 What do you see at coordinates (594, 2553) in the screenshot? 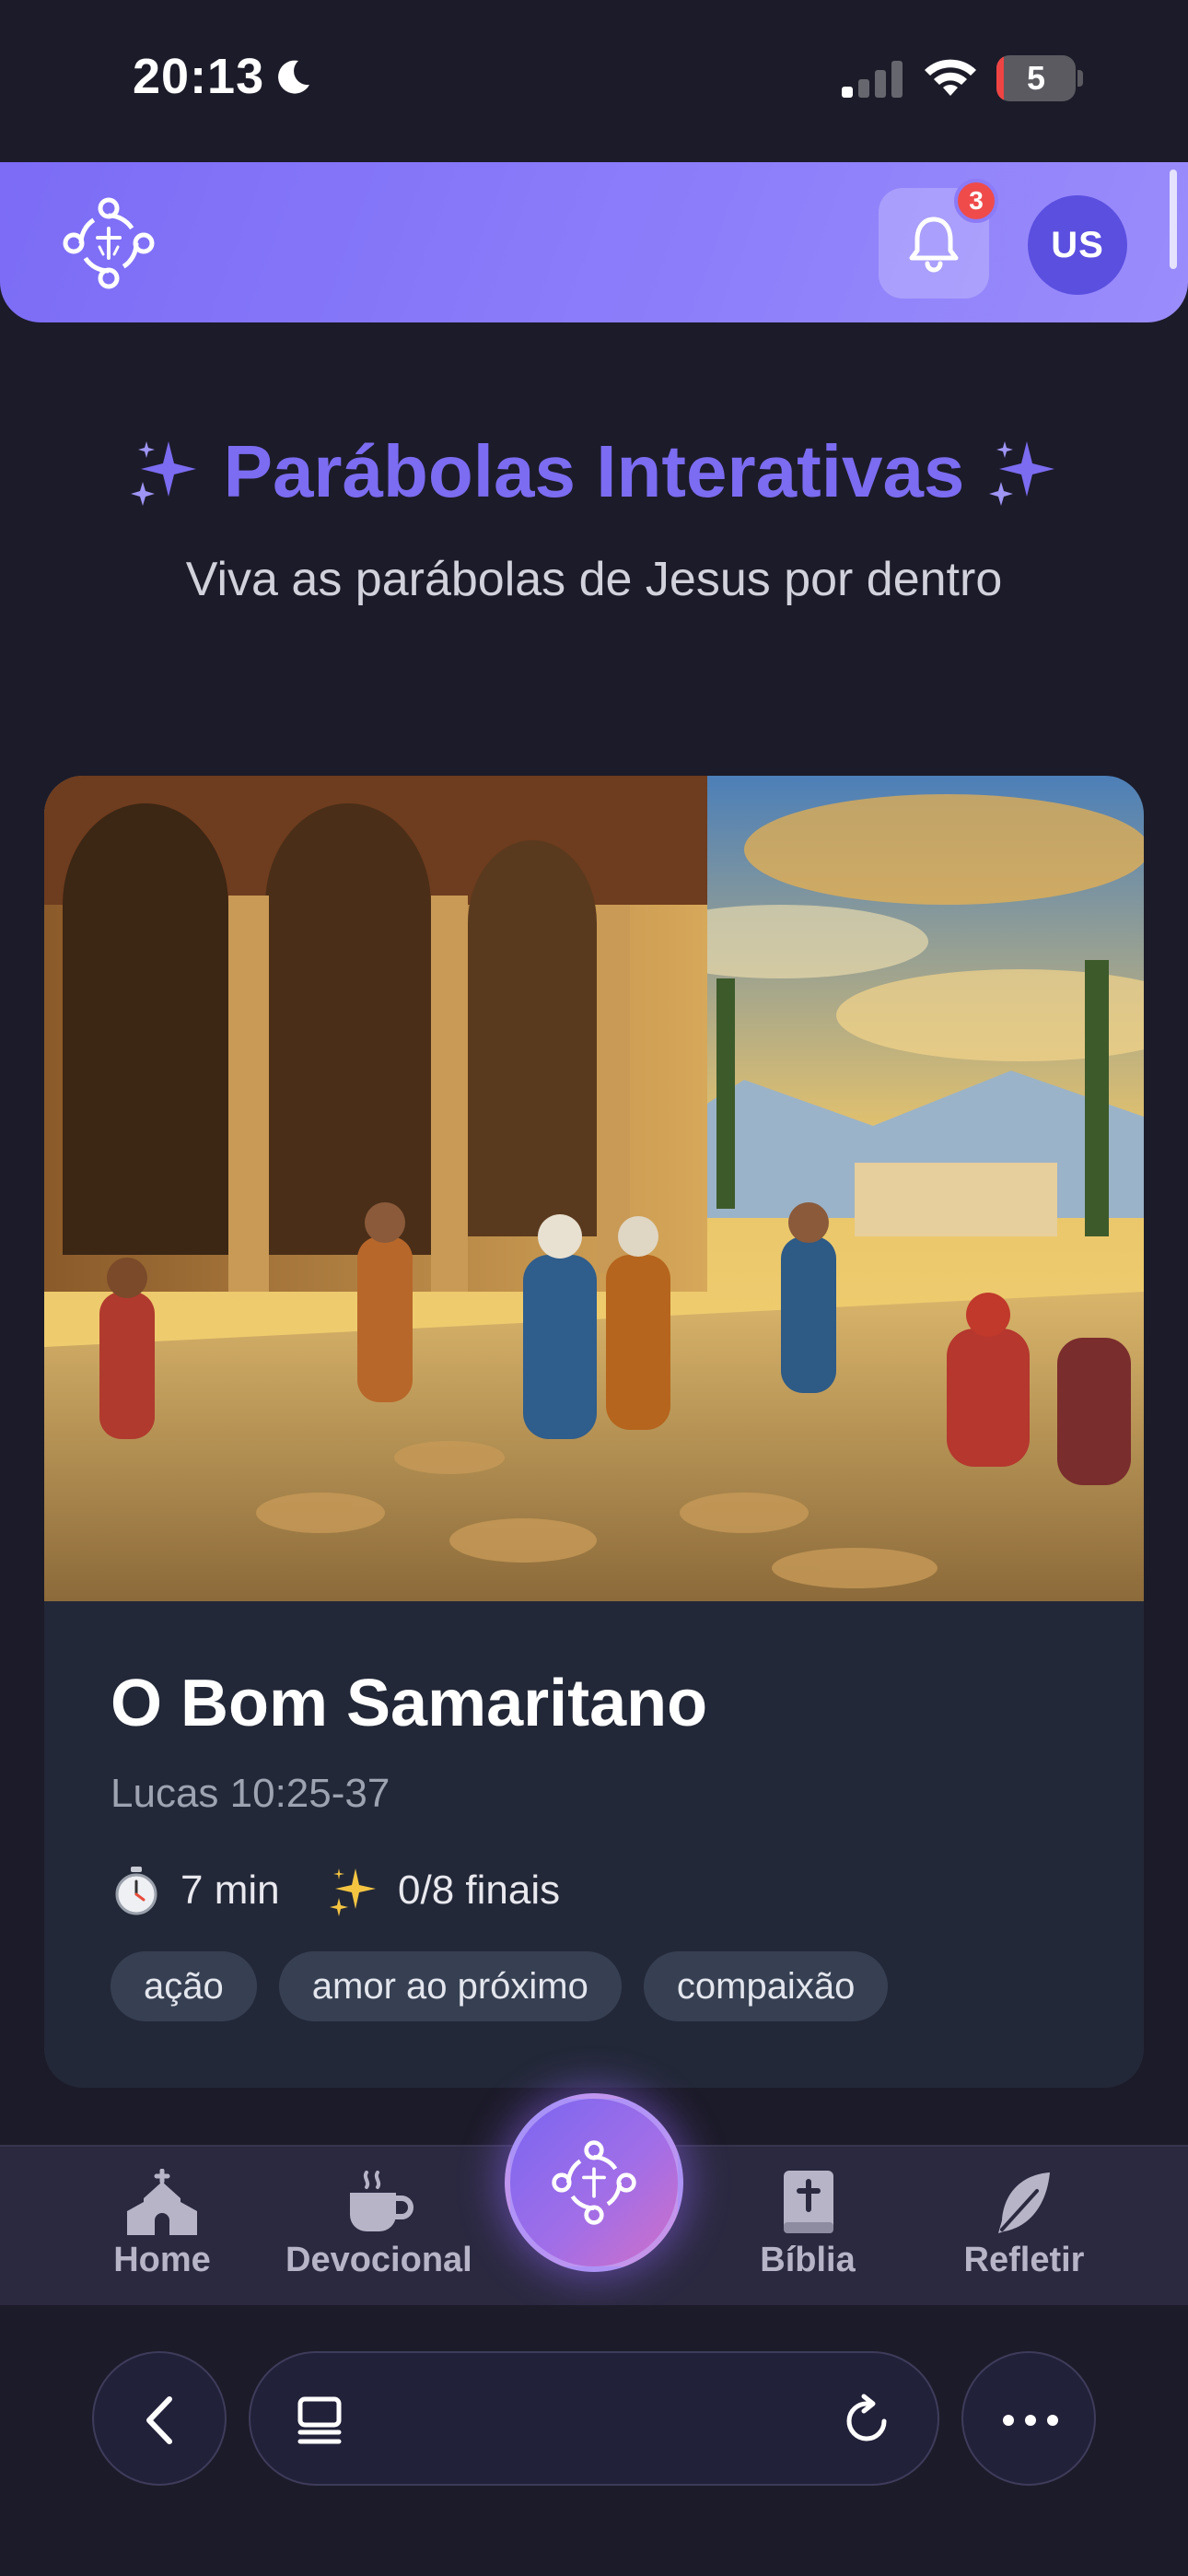
I see `home-indicator` at bounding box center [594, 2553].